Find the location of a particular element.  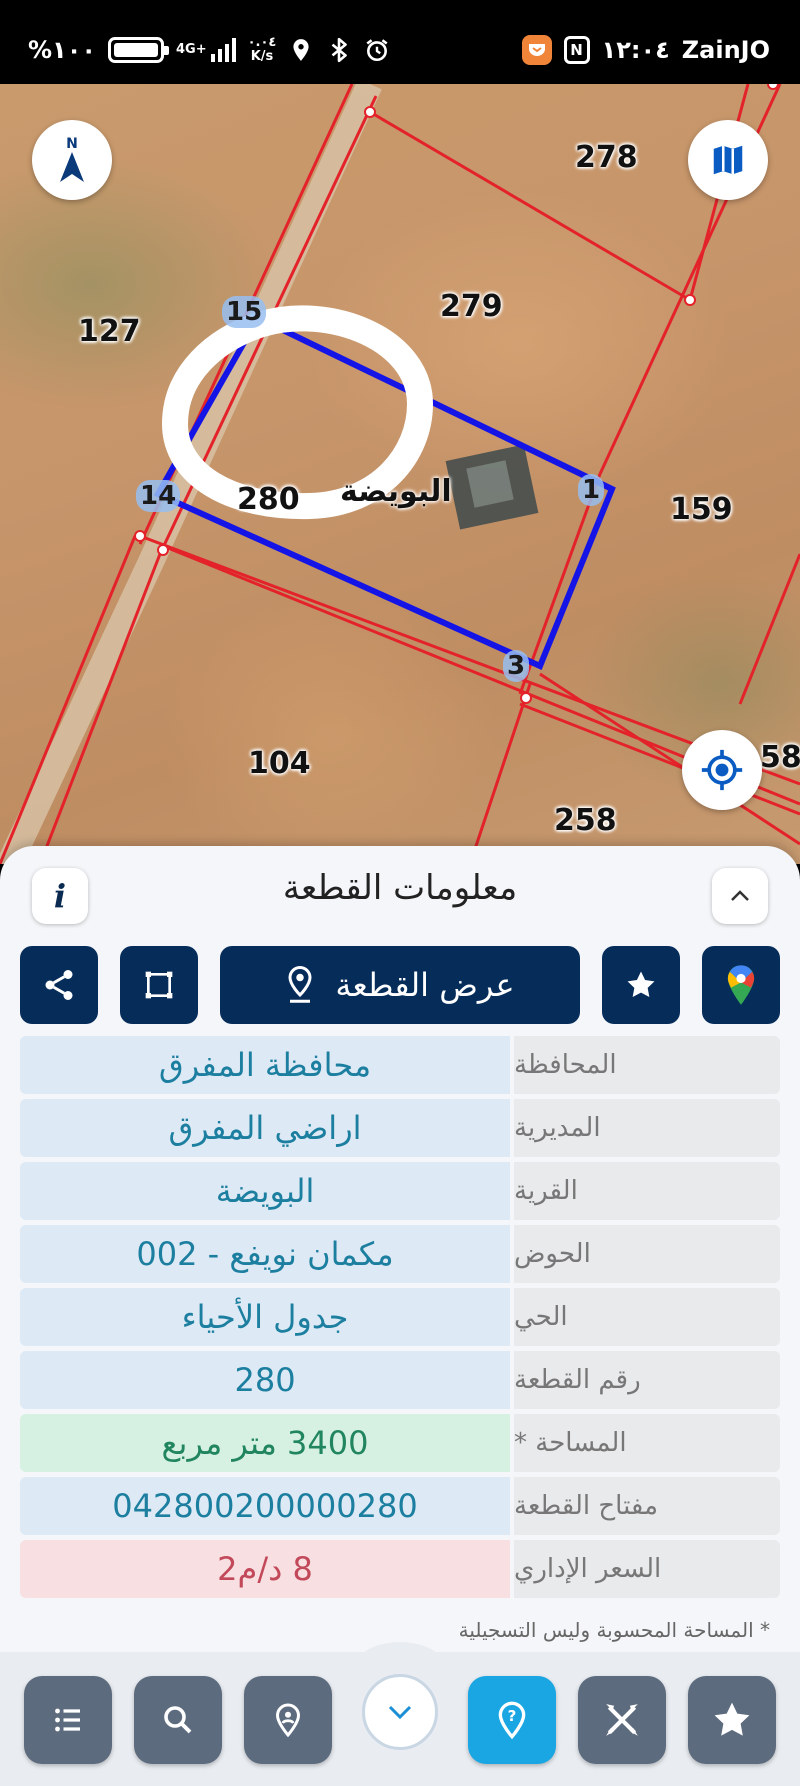

tools-icon is located at coordinates (622, 1720).